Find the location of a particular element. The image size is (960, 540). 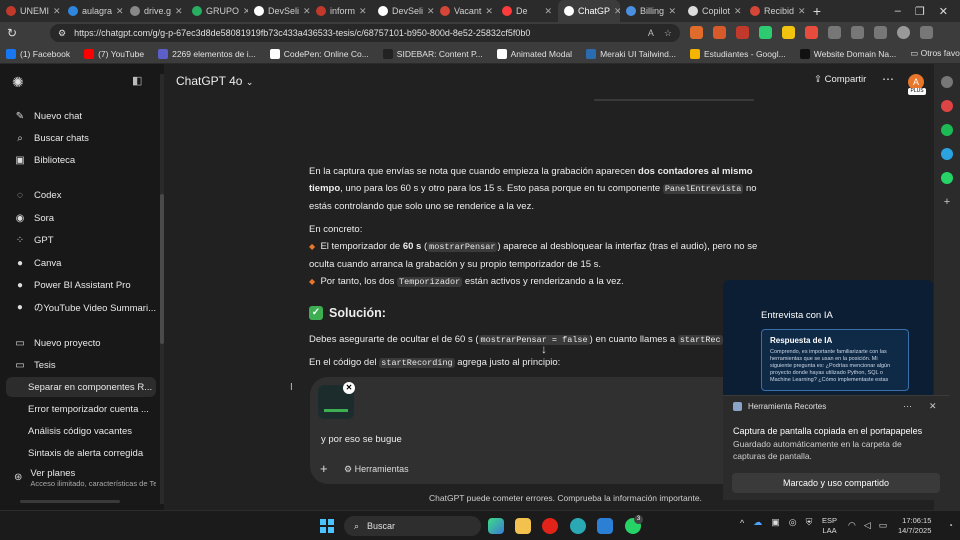

new-tab-button: + is located at coordinates (817, 11).